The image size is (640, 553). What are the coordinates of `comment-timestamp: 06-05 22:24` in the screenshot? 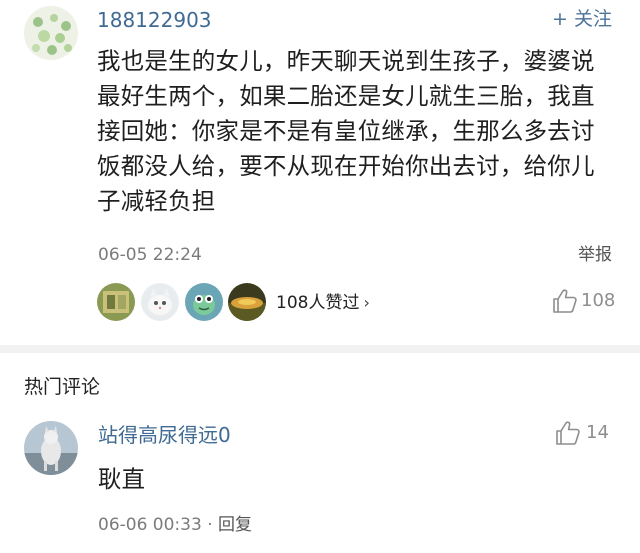 It's located at (150, 255).